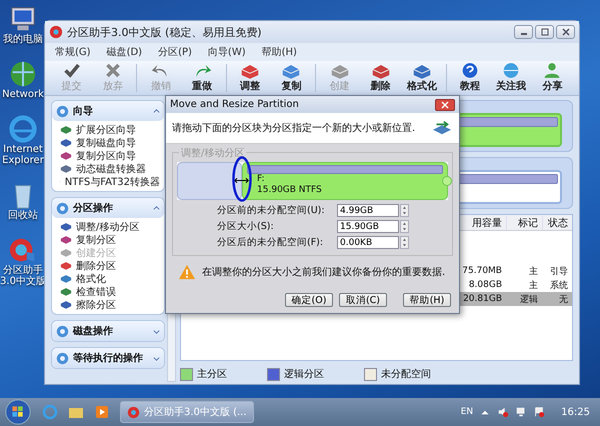  Describe the element at coordinates (110, 155) in the screenshot. I see `sidebar-item: 复制分区向导` at that location.